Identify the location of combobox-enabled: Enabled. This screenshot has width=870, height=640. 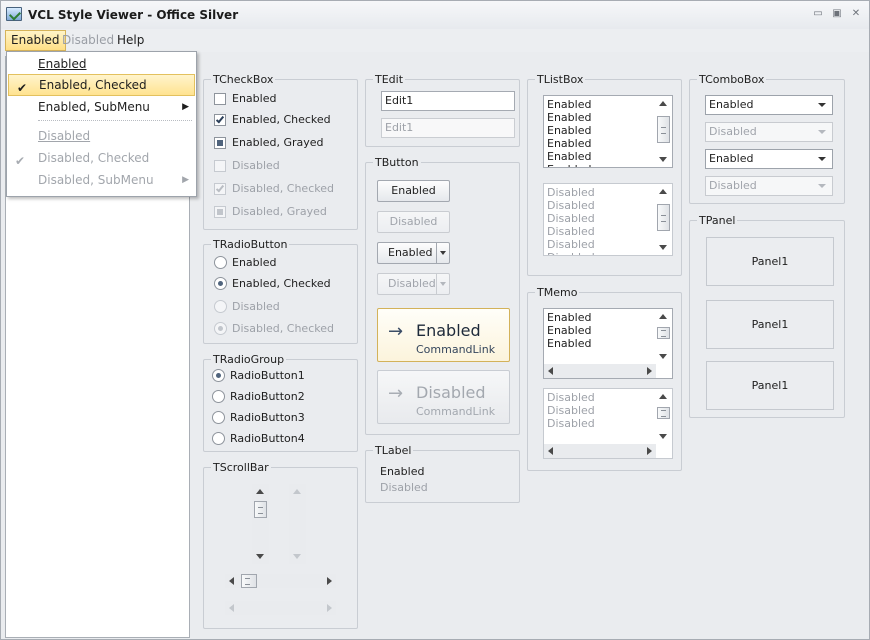
(769, 105).